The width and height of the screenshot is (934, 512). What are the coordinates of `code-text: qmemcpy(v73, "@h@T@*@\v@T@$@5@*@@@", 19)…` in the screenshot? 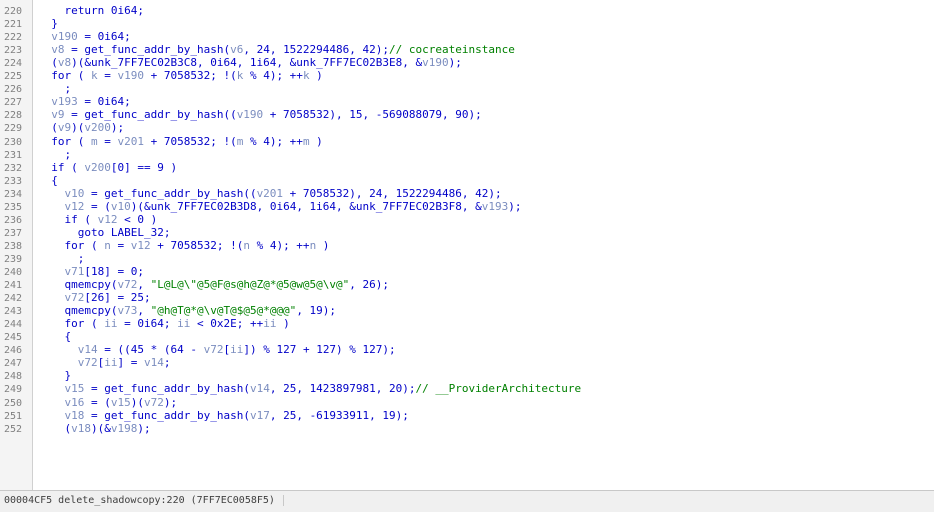 It's located at (187, 310).